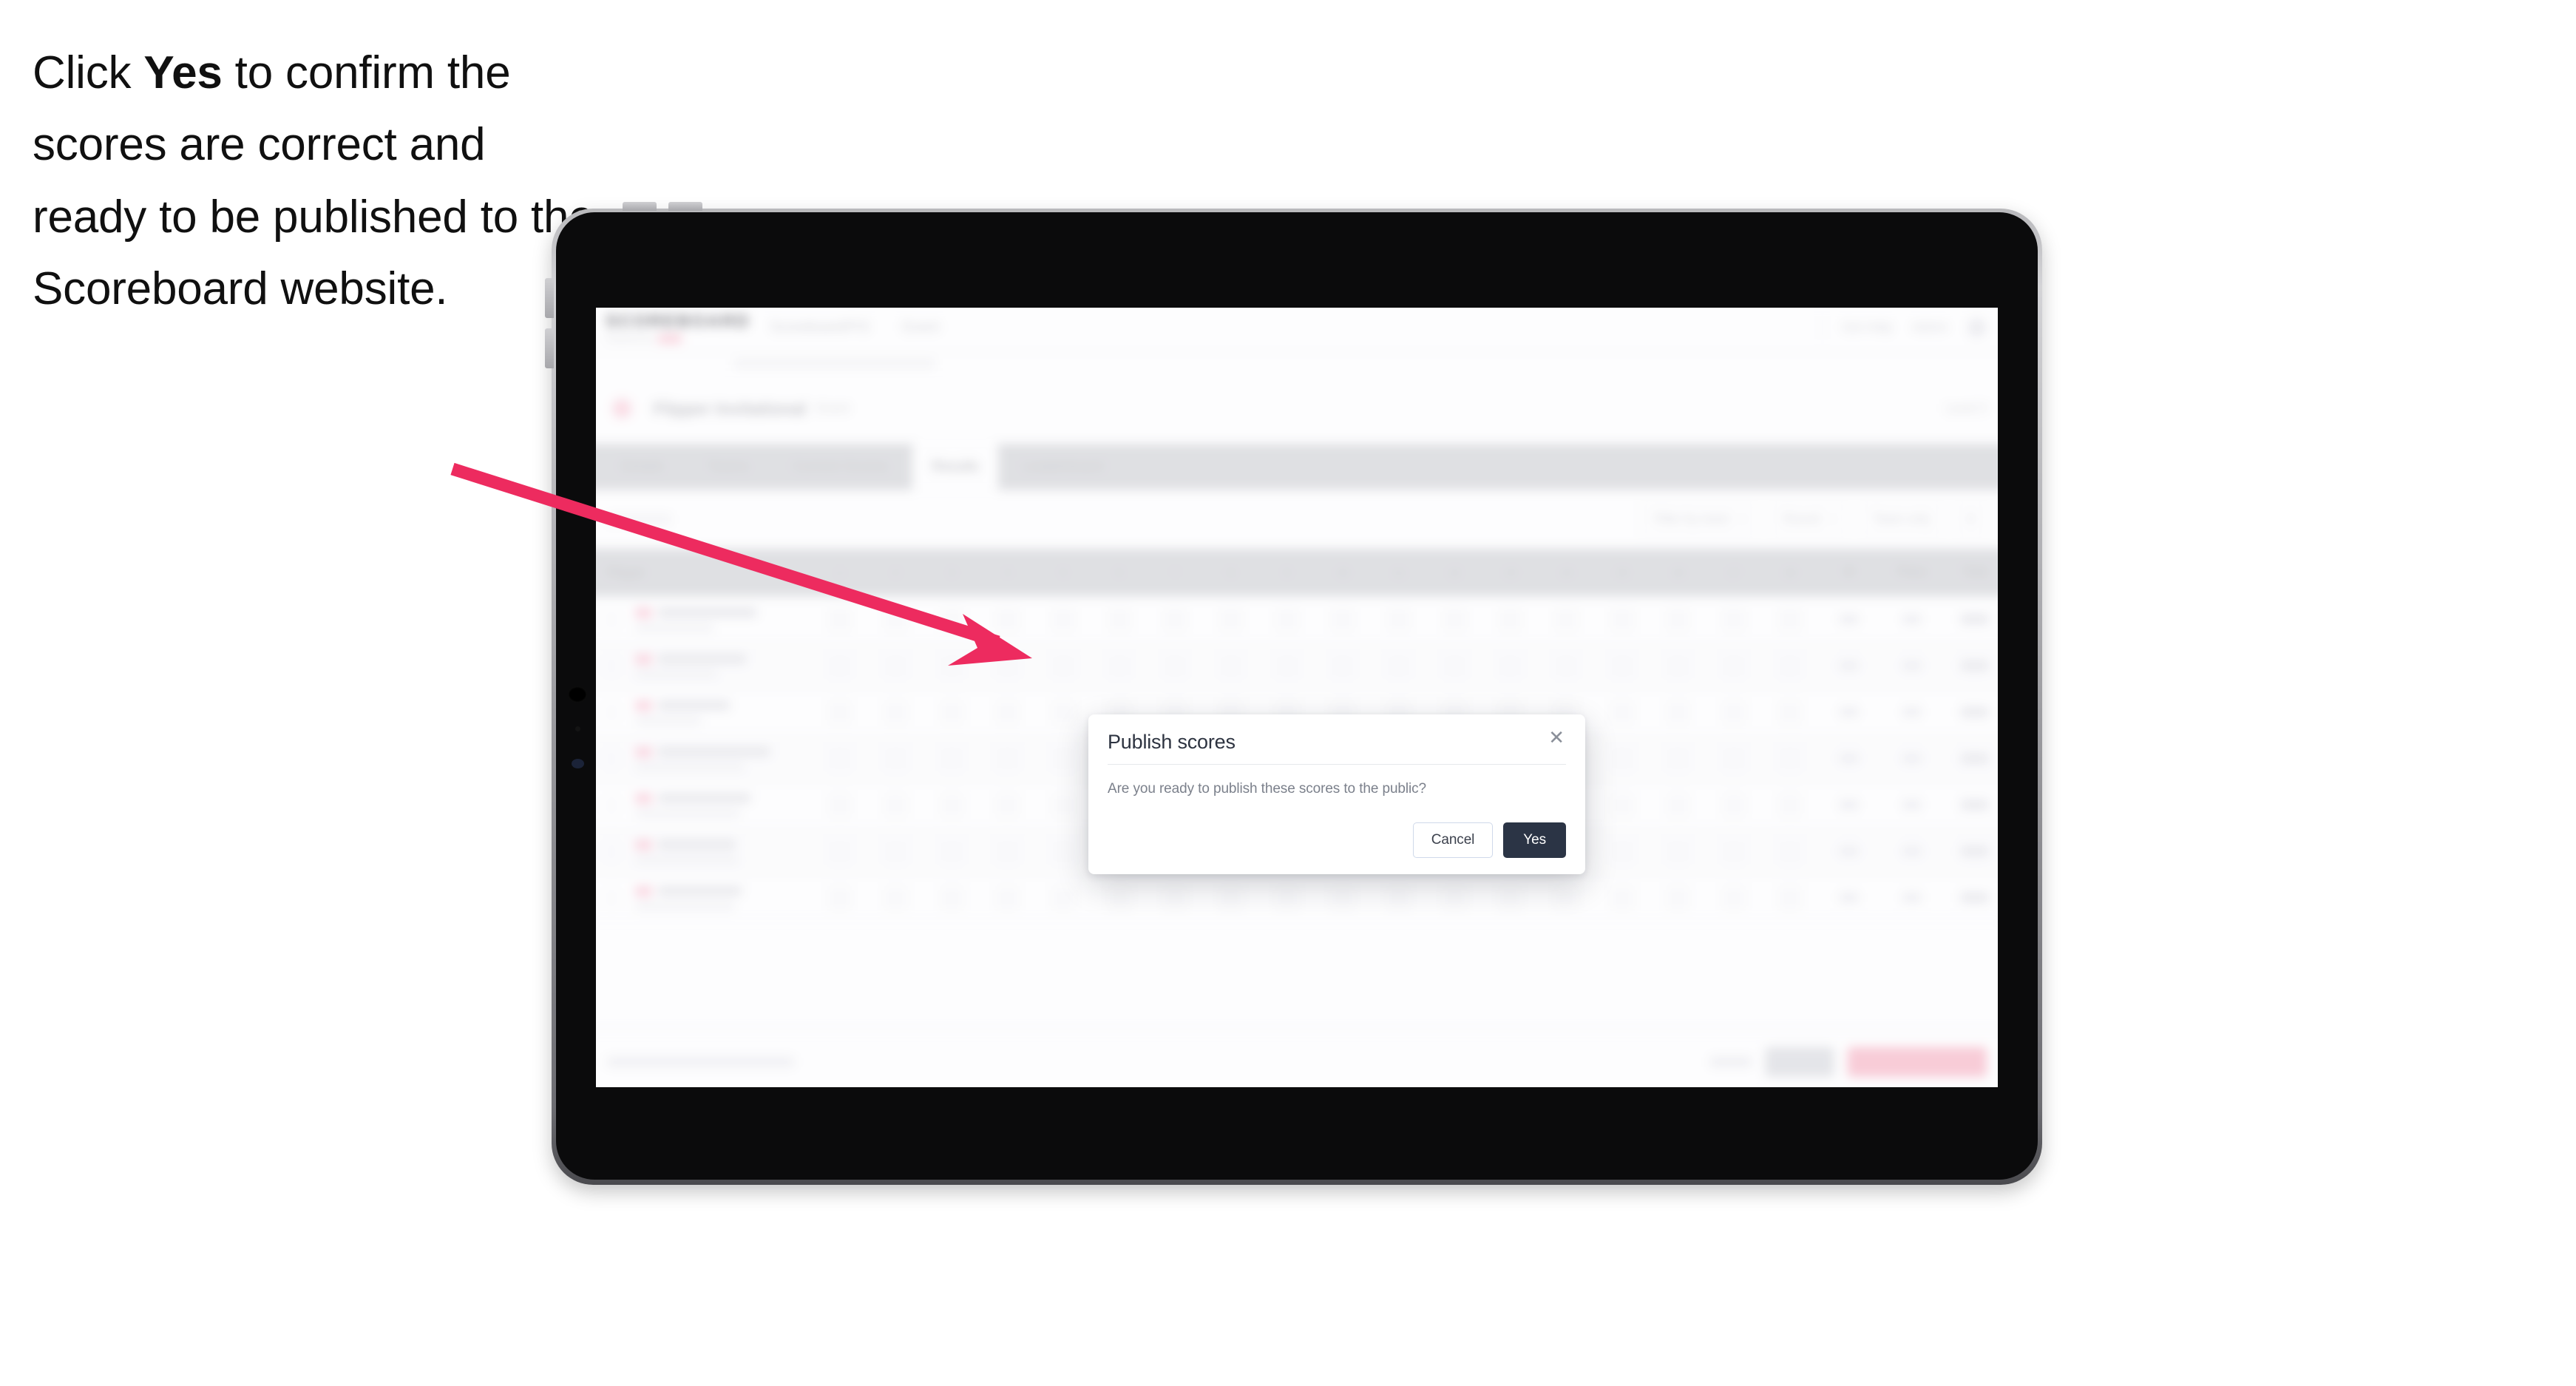  I want to click on cancel-button: Cancel, so click(1453, 840).